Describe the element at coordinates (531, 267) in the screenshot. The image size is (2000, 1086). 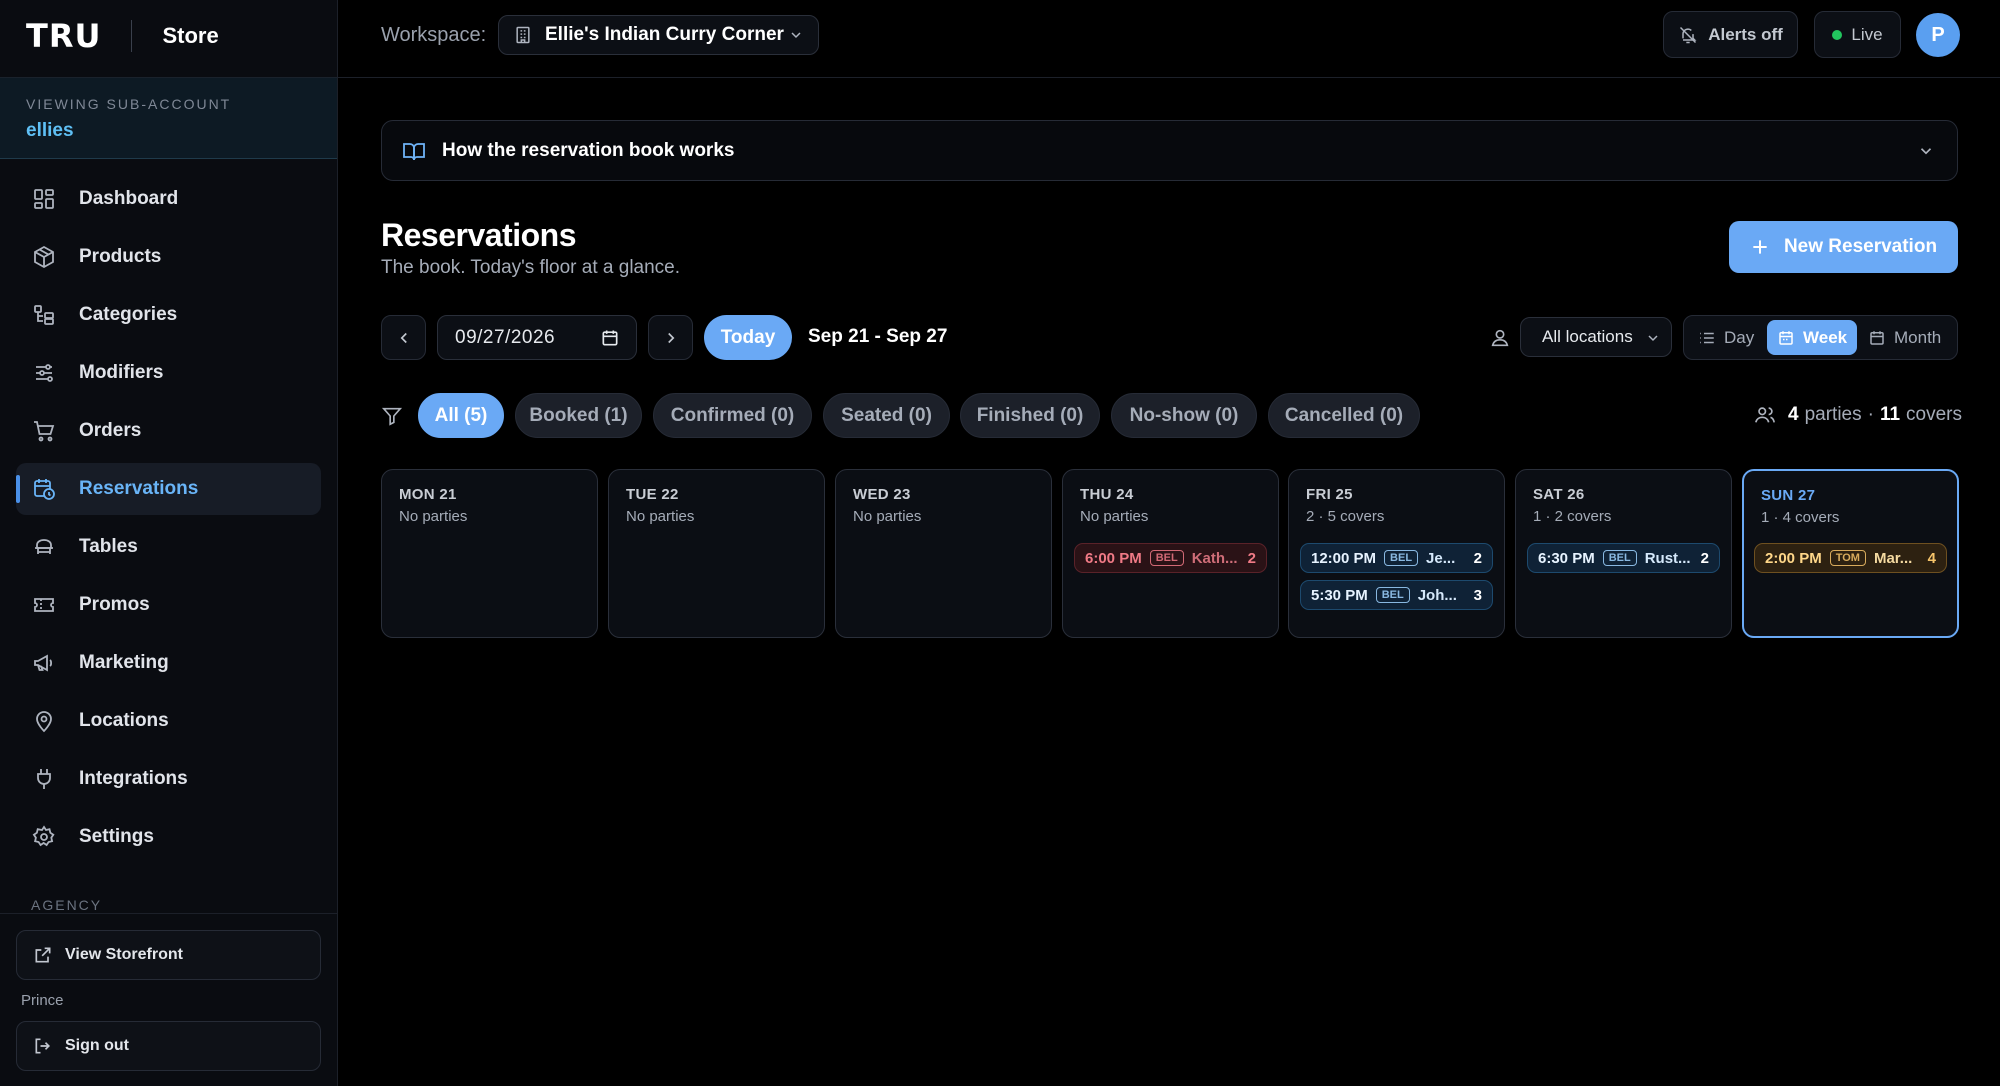
I see `page-subtitle: The book. Today's floor at a glance.` at that location.